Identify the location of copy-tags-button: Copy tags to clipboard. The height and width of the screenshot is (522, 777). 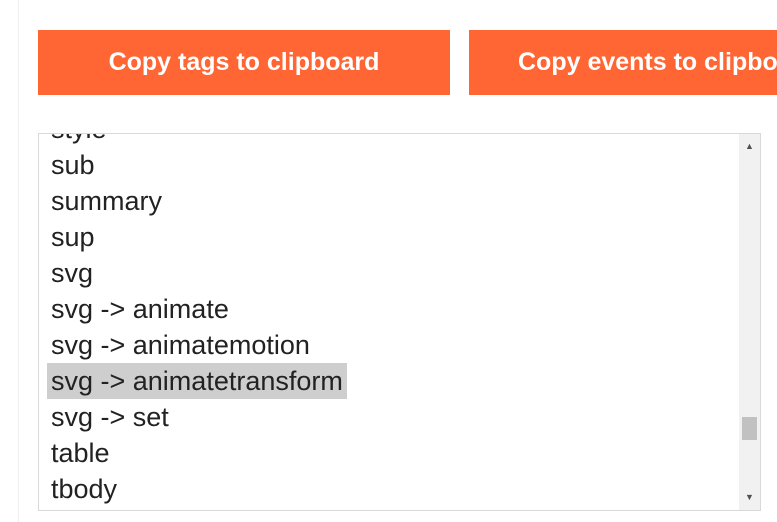
(244, 62).